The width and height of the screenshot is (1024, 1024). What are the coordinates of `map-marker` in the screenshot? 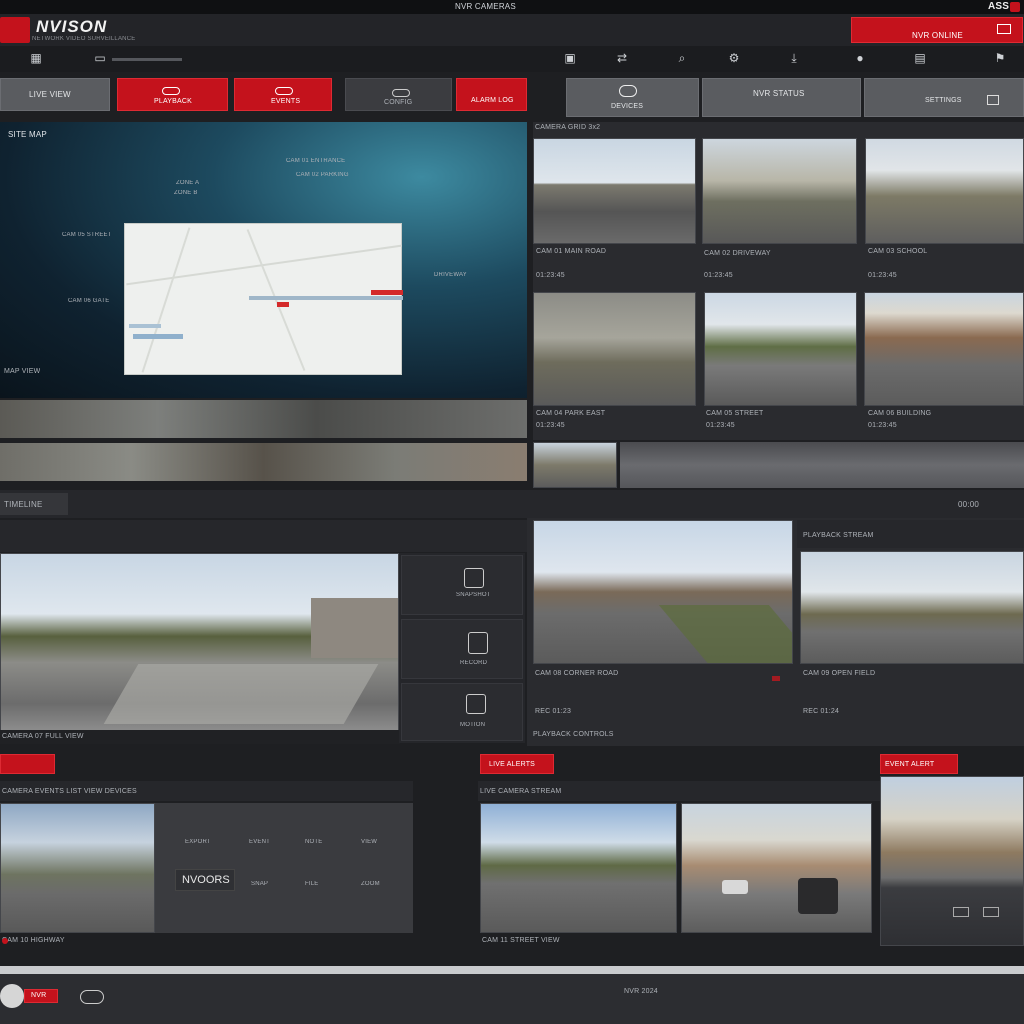 It's located at (283, 304).